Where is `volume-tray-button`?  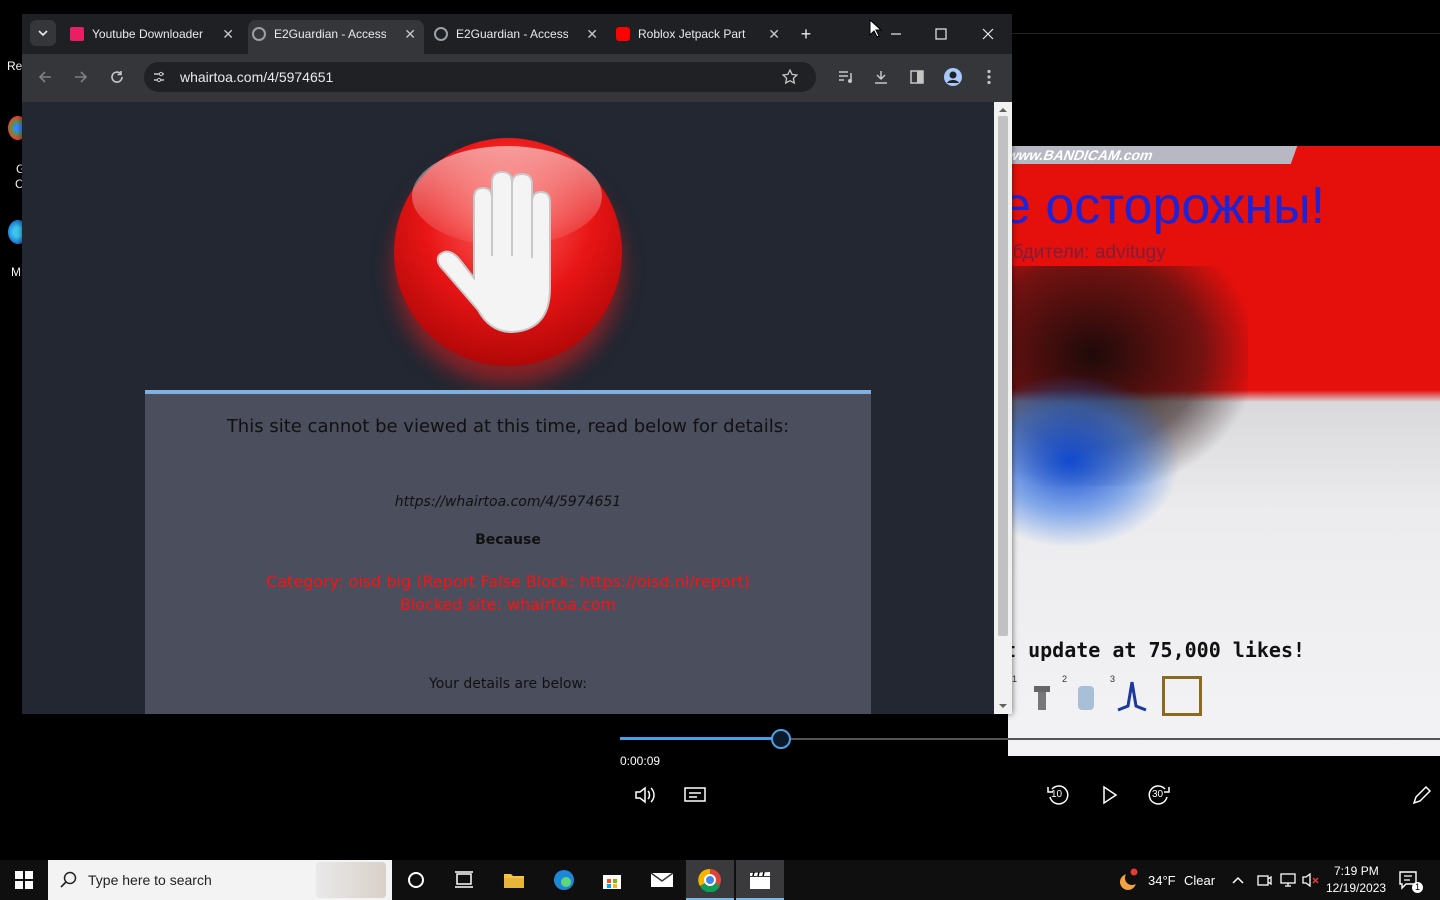
volume-tray-button is located at coordinates (1311, 880).